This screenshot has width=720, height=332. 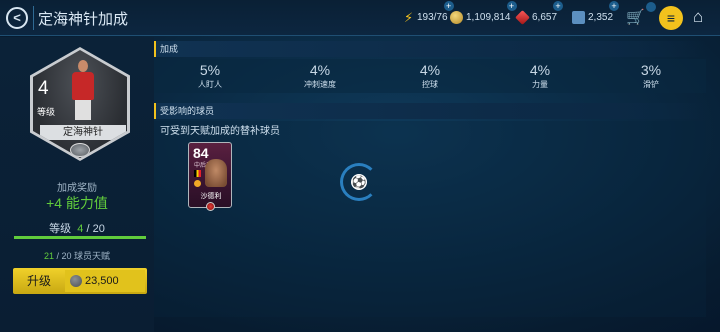 What do you see at coordinates (95, 229) in the screenshot?
I see `max-level: / 20` at bounding box center [95, 229].